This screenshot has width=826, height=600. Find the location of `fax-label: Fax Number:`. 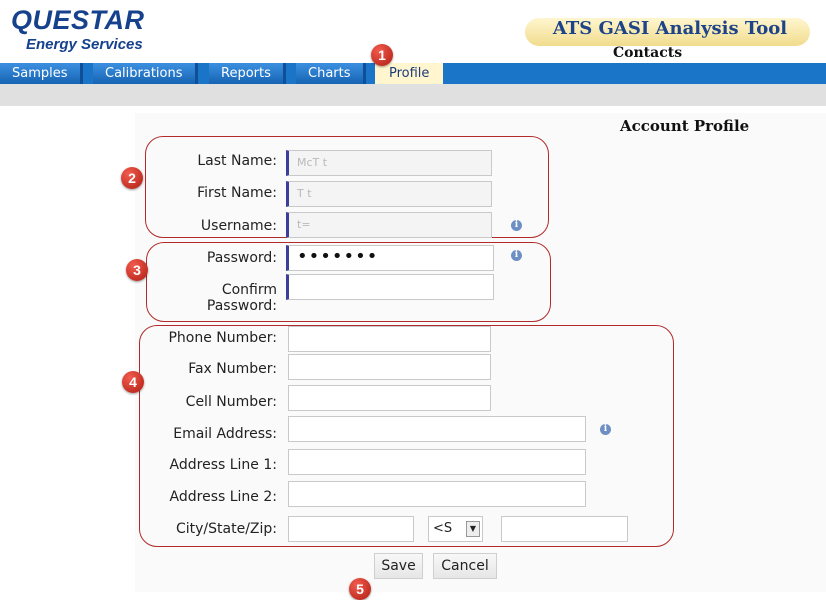

fax-label: Fax Number: is located at coordinates (232, 369).